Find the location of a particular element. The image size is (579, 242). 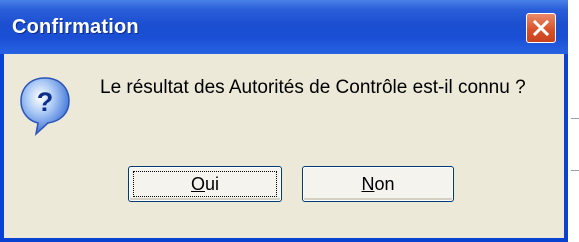

oui-mnemonic: O is located at coordinates (197, 183).